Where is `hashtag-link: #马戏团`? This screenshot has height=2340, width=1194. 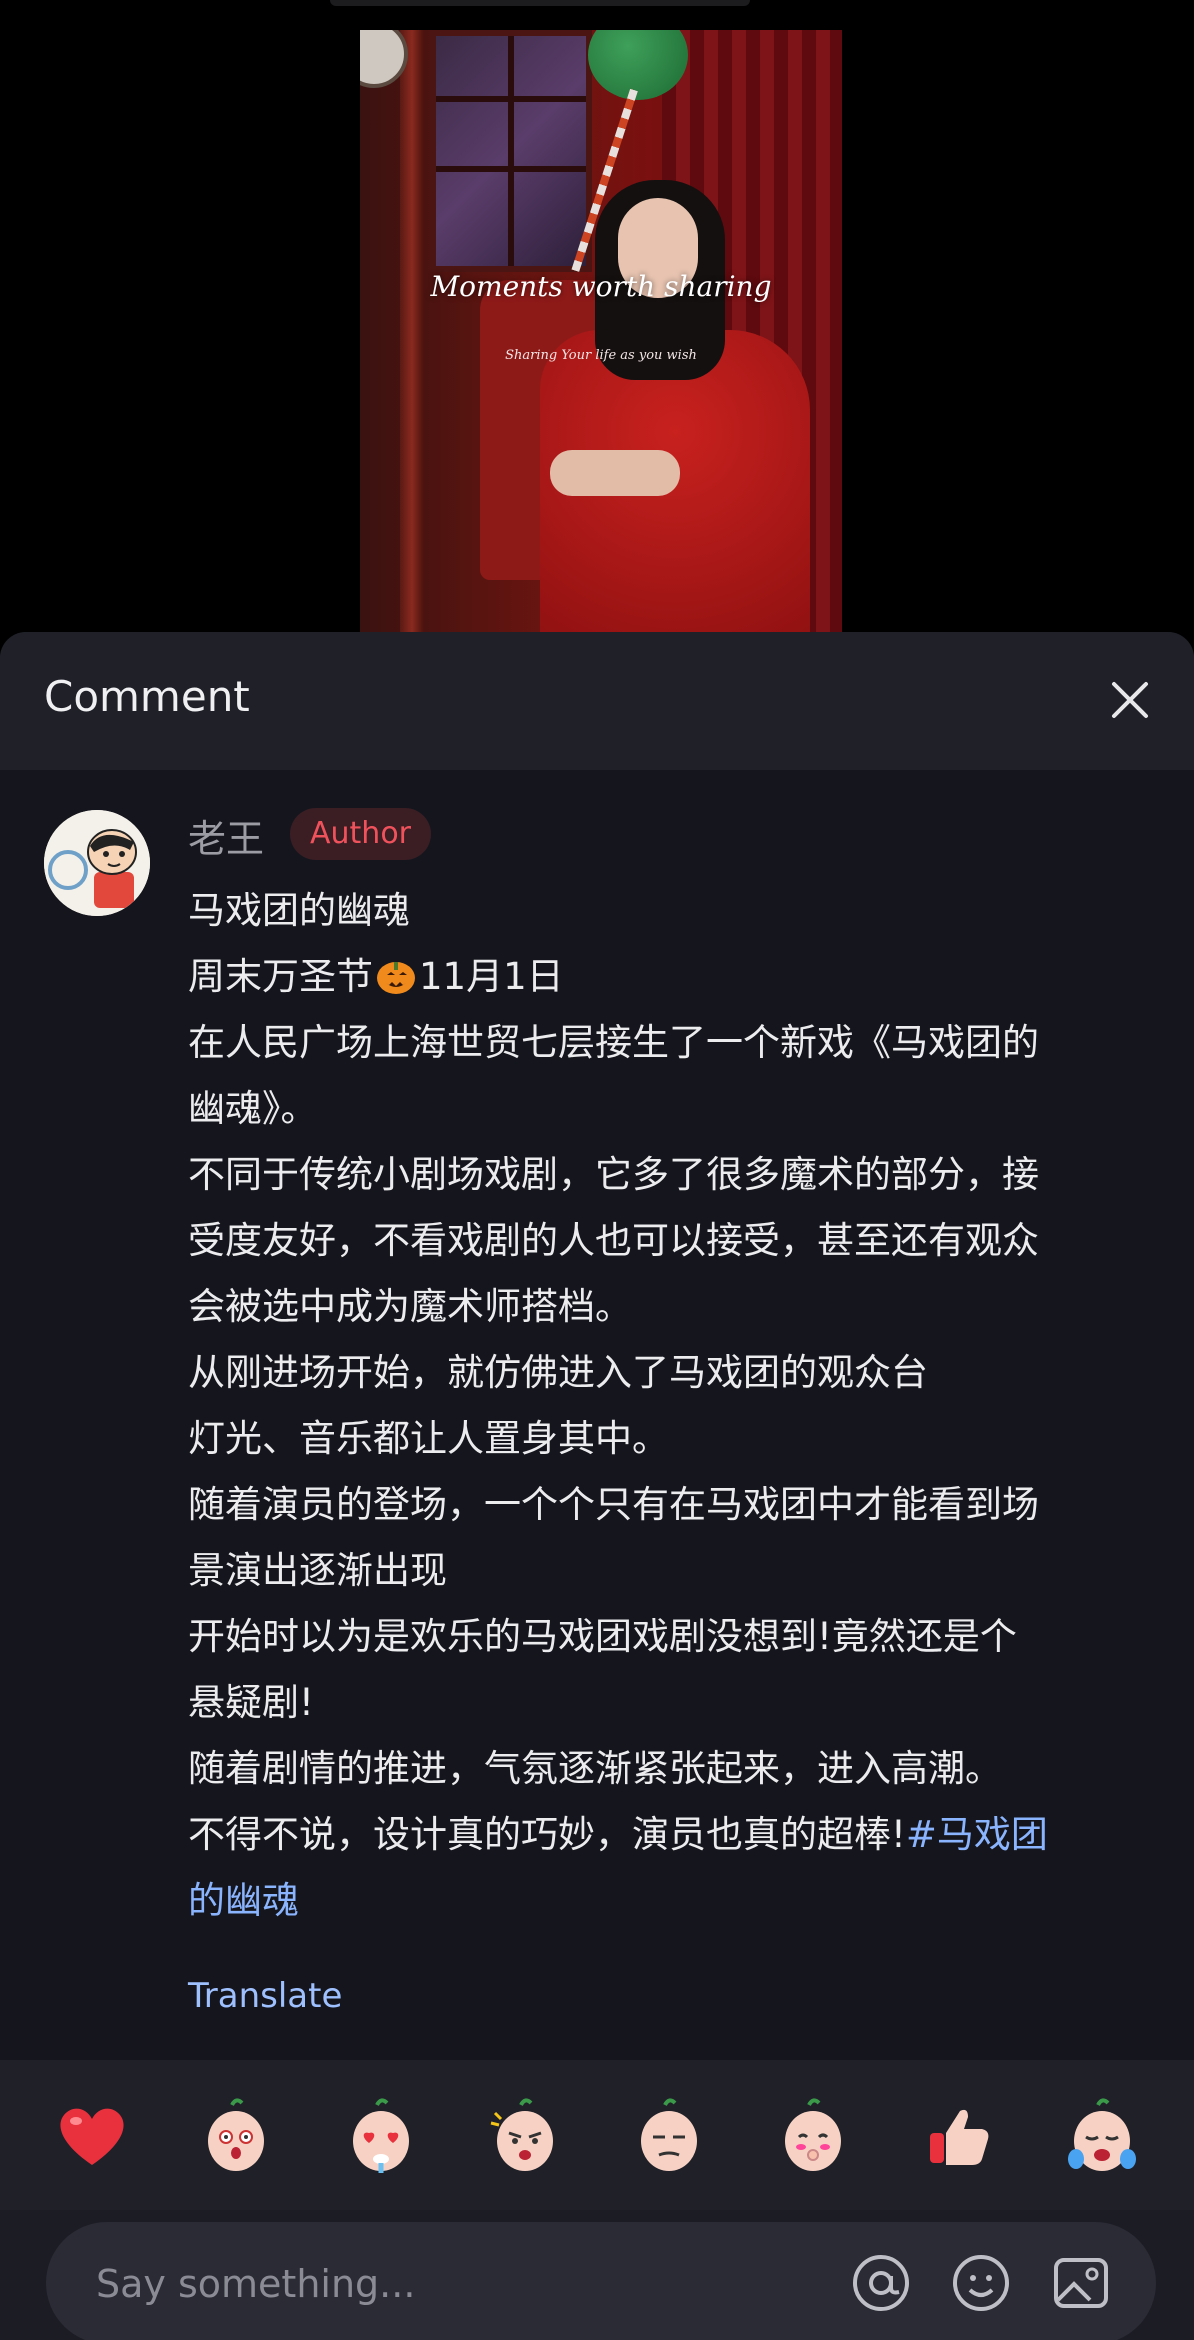
hashtag-link: #马戏团 is located at coordinates (977, 1834).